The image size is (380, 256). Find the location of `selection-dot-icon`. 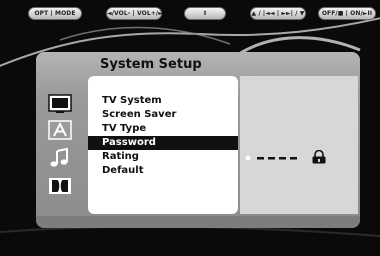

selection-dot-icon is located at coordinates (248, 158).